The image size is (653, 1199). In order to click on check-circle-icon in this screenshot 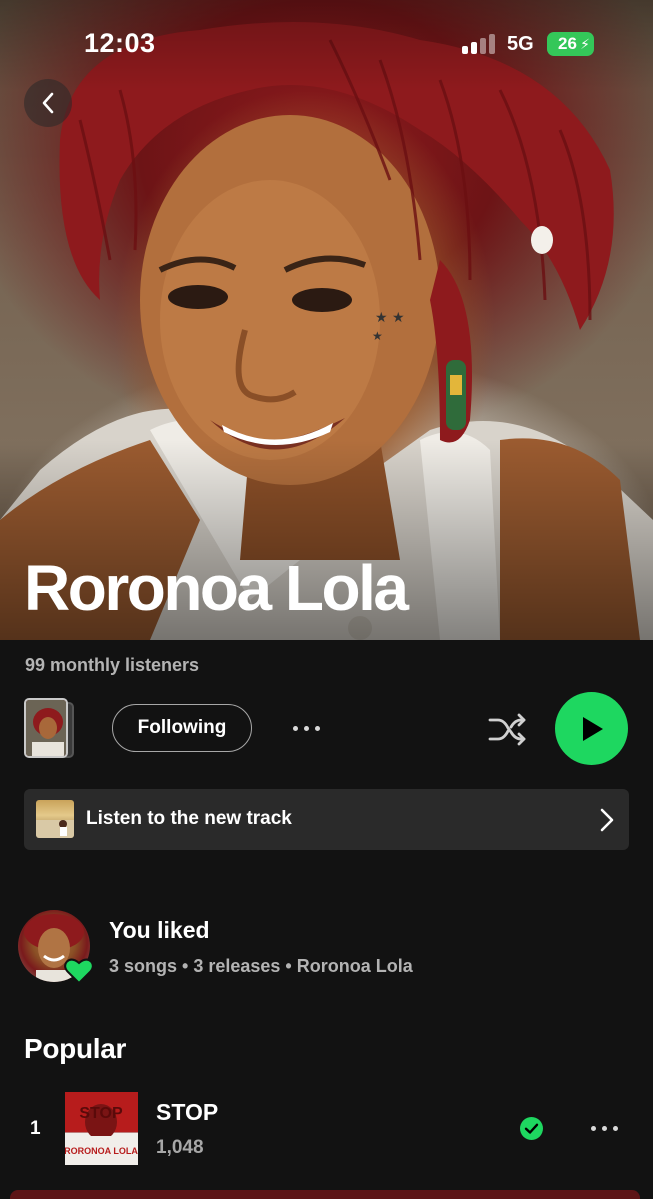, I will do `click(531, 1128)`.